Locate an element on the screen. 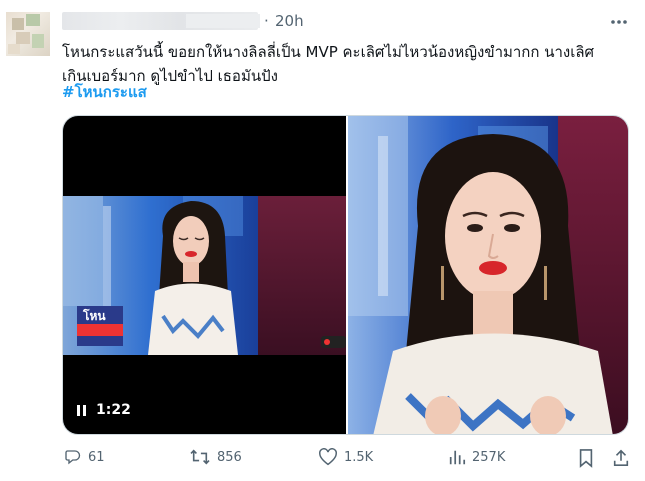 This screenshot has height=481, width=645. video-frame: โหน is located at coordinates (204, 275).